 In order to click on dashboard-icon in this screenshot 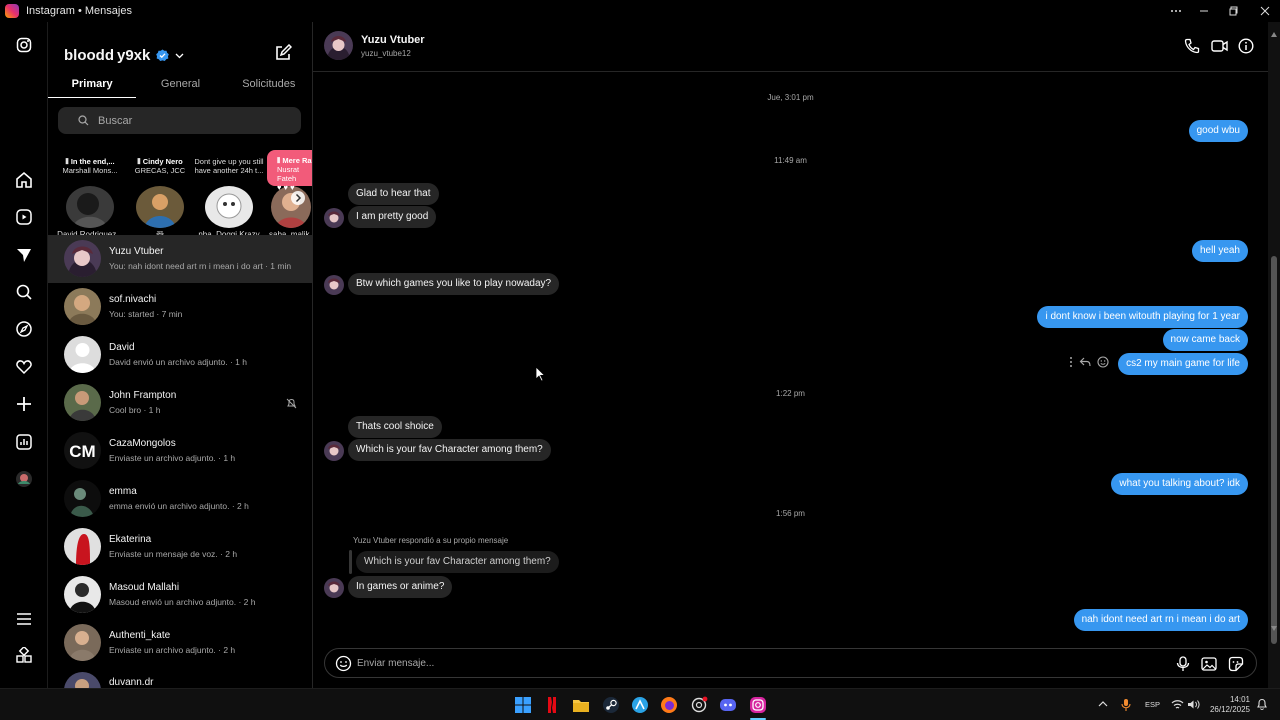, I will do `click(24, 442)`.